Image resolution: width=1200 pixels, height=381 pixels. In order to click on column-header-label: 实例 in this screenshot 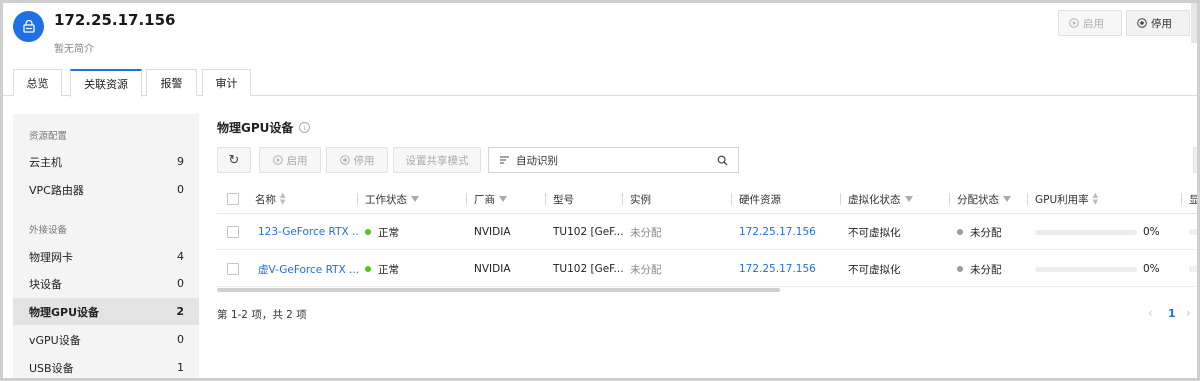, I will do `click(640, 199)`.